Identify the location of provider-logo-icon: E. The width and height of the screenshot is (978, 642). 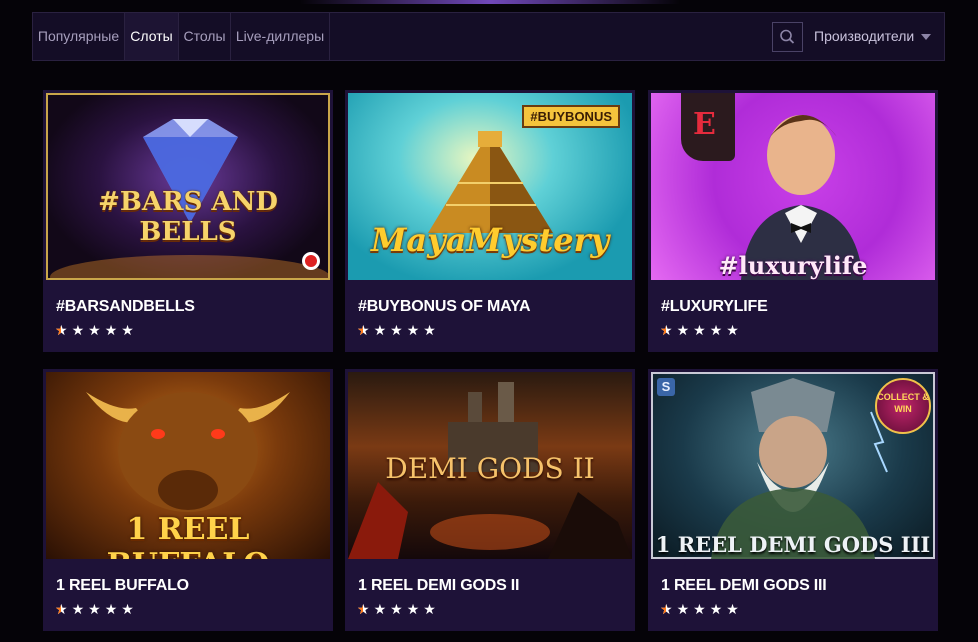
(708, 127).